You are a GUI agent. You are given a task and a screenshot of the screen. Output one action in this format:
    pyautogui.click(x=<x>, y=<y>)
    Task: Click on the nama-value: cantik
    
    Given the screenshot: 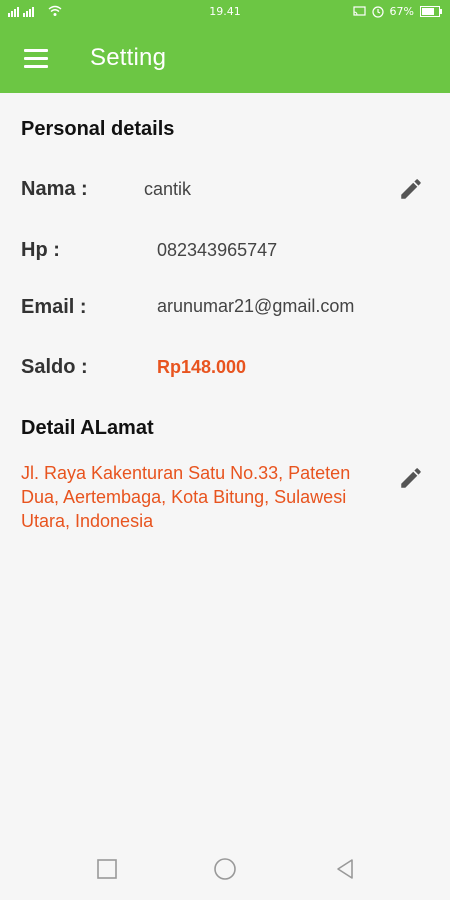 What is the action you would take?
    pyautogui.click(x=168, y=189)
    